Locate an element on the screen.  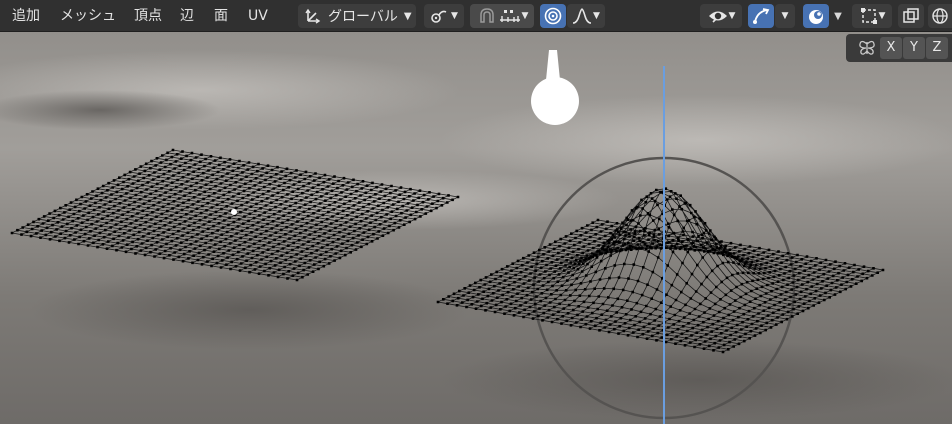
xray-toggle is located at coordinates (911, 16).